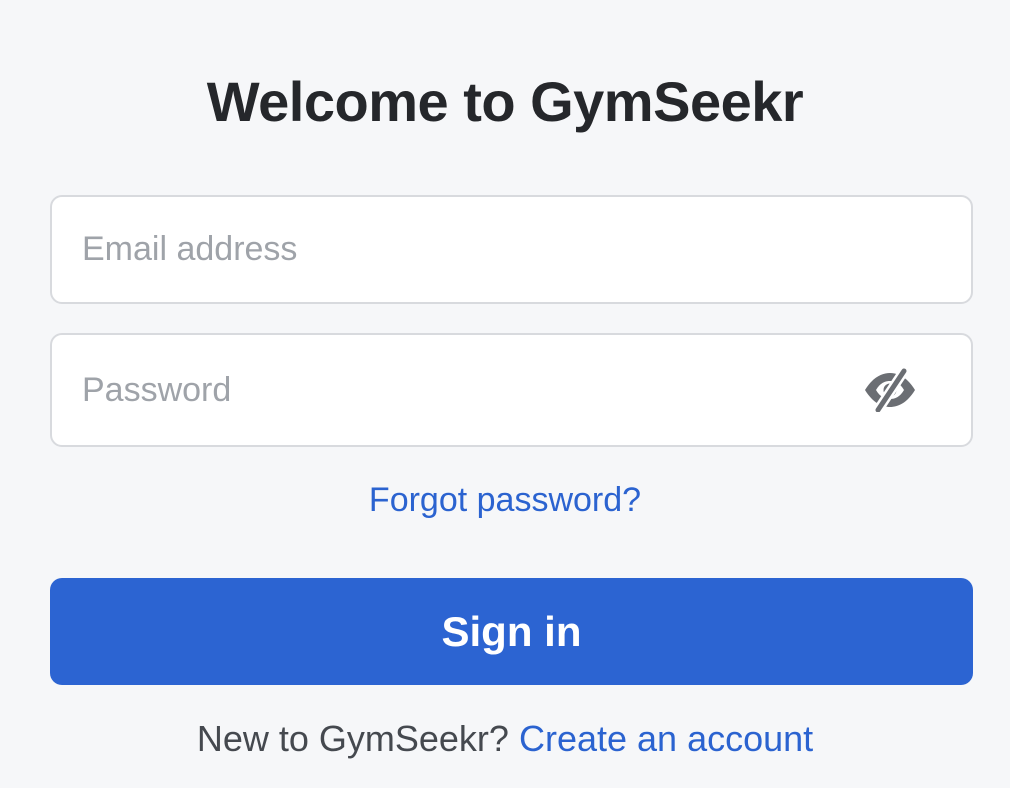 This screenshot has height=788, width=1010. I want to click on show-password-toggle, so click(890, 390).